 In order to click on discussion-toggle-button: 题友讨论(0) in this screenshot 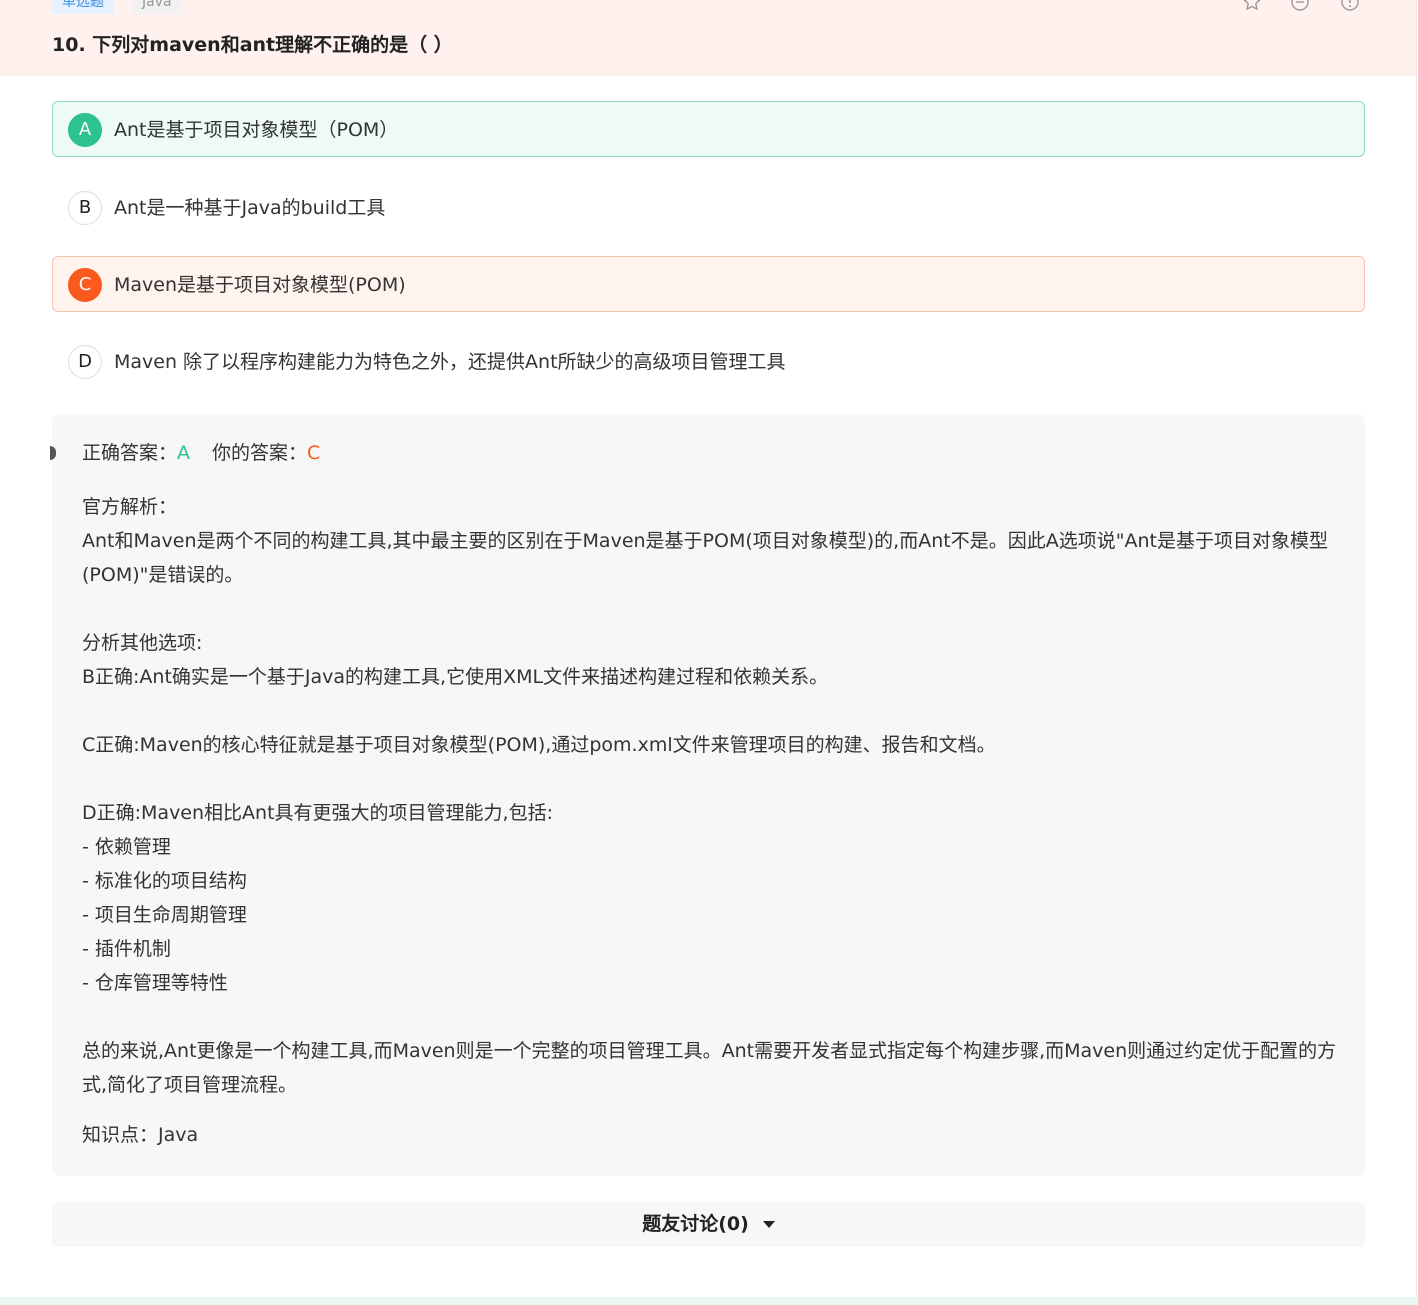, I will do `click(708, 1224)`.